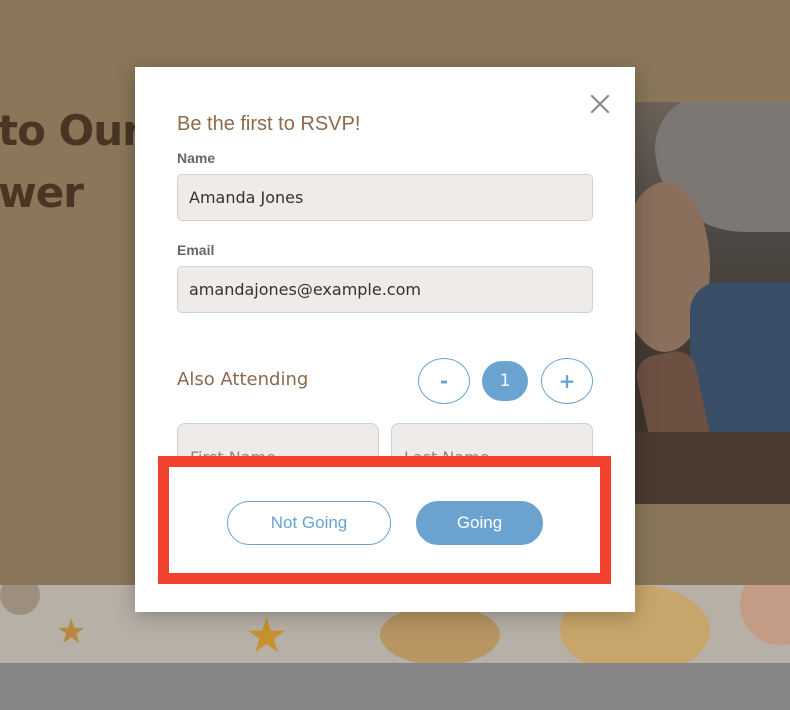 The width and height of the screenshot is (790, 710). Describe the element at coordinates (395, 686) in the screenshot. I see `page-footer` at that location.